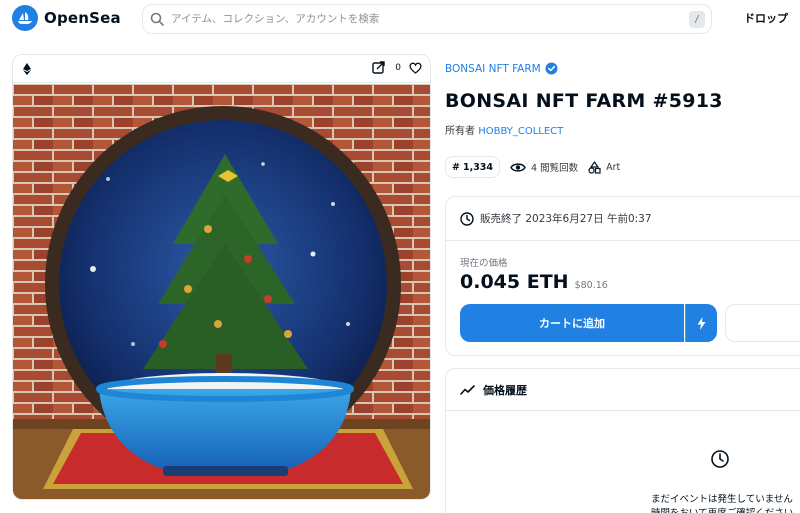  I want to click on favorite-count: 0, so click(398, 67).